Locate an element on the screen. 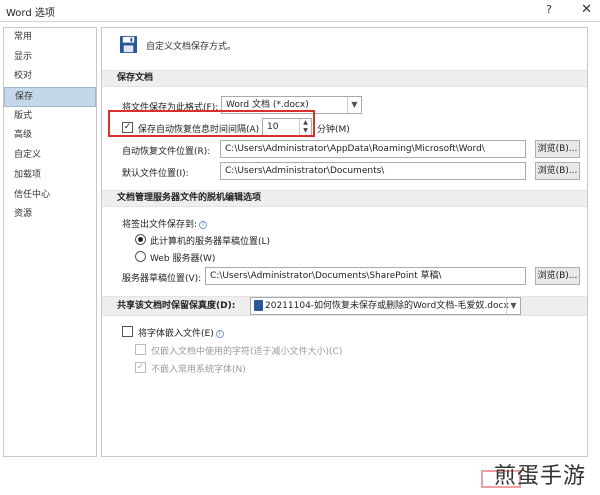  close-button: ✕ is located at coordinates (586, 9).